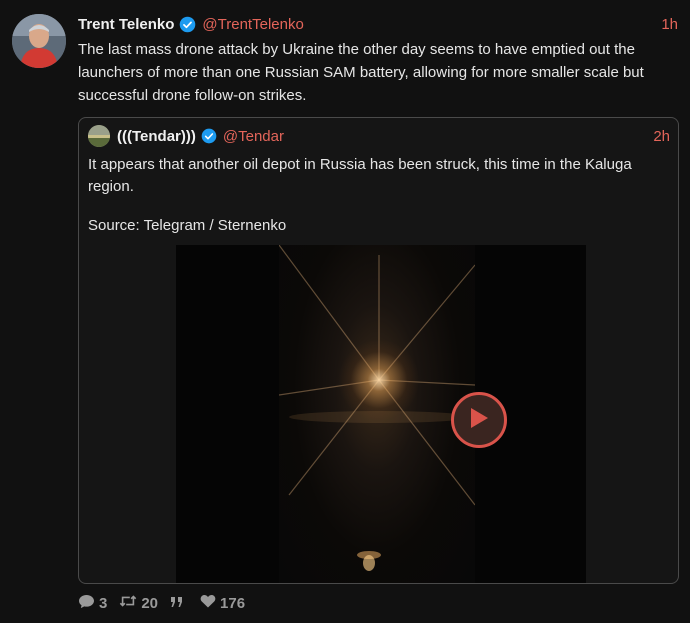 Image resolution: width=690 pixels, height=623 pixels. I want to click on retweet-button: 20, so click(138, 603).